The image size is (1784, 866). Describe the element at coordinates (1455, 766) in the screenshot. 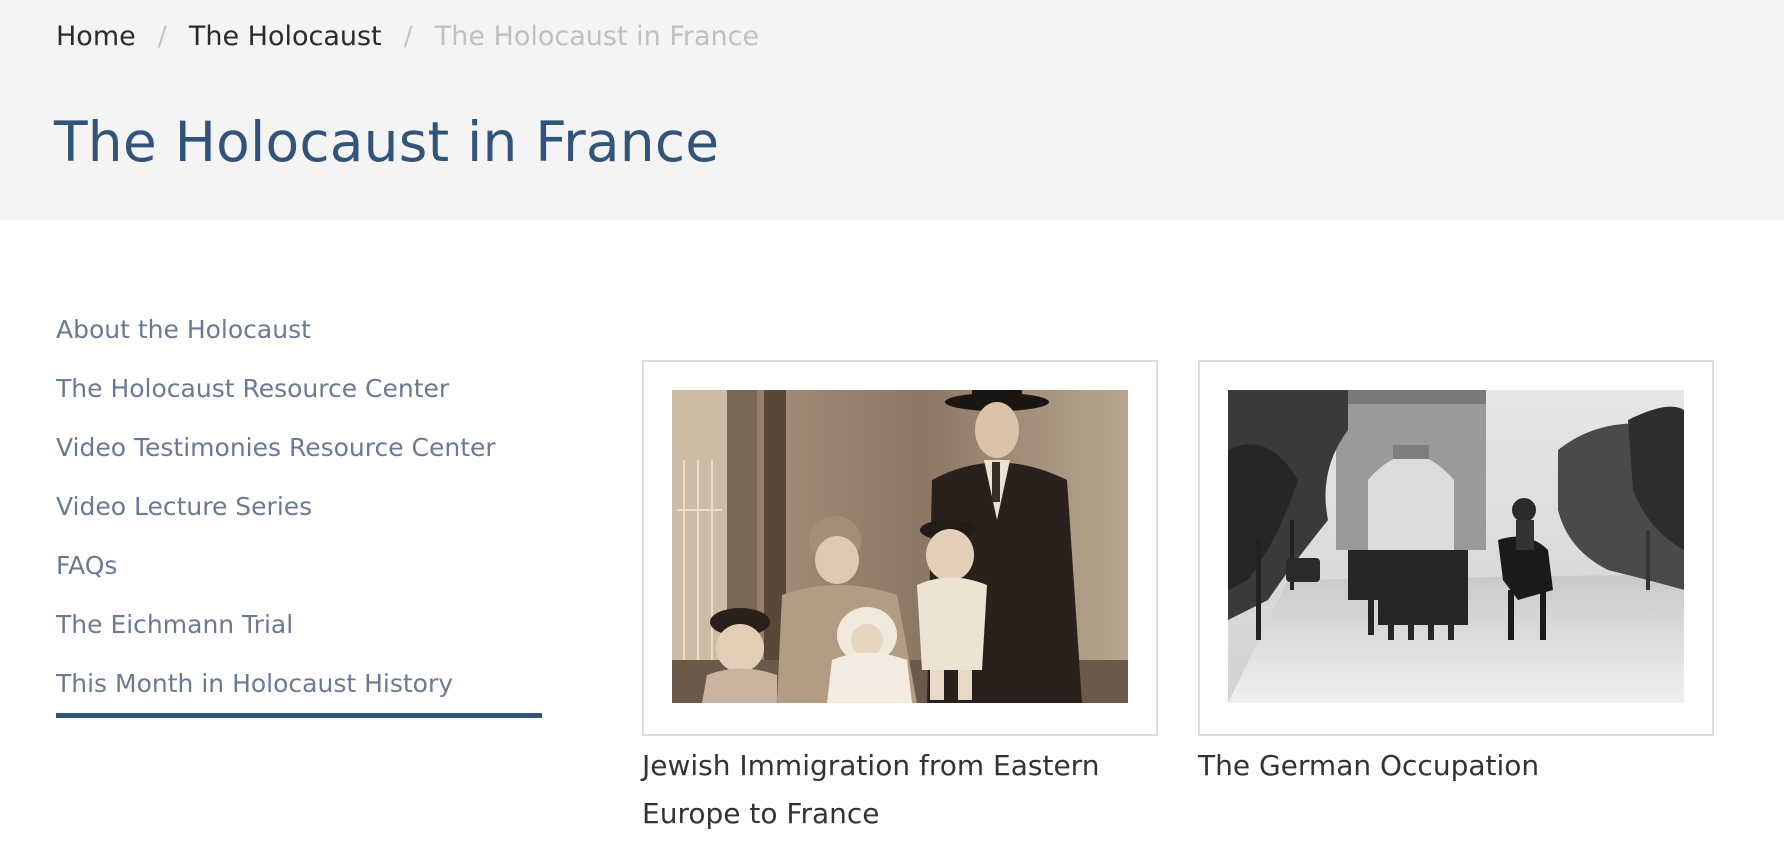

I see `card-caption-occupation: The German Occupation` at that location.